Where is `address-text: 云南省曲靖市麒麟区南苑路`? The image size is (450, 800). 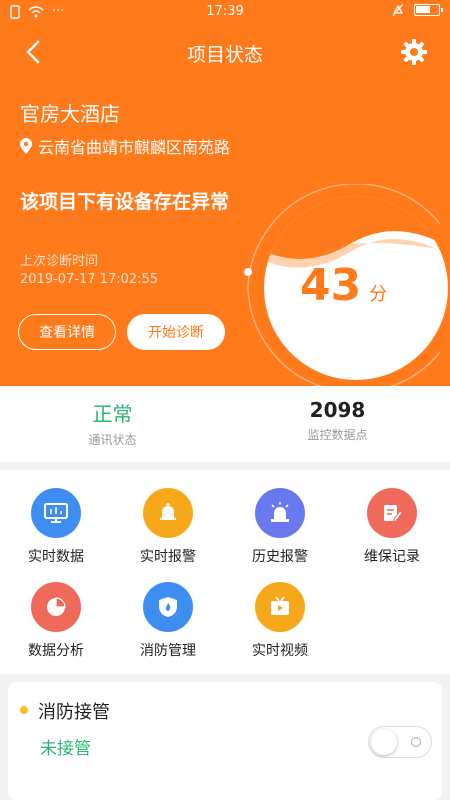 address-text: 云南省曲靖市麒麟区南苑路 is located at coordinates (134, 147).